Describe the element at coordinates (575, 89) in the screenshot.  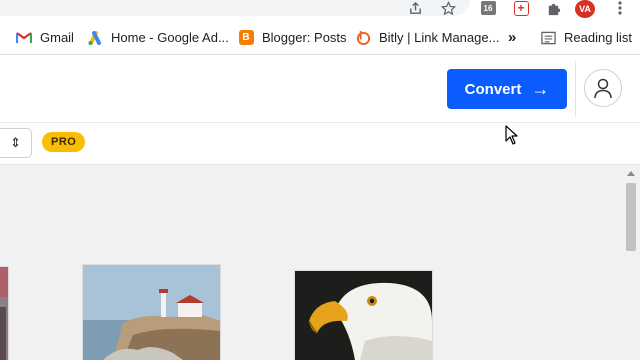
I see `header-divider` at that location.